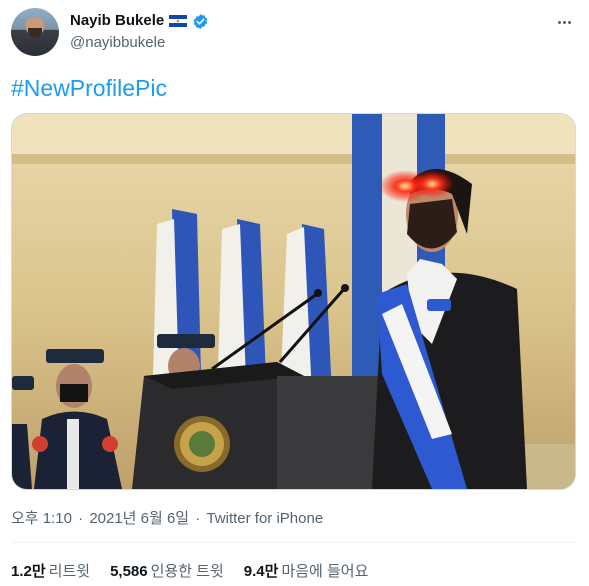 Image resolution: width=589 pixels, height=586 pixels. What do you see at coordinates (325, 571) in the screenshot?
I see `like-count-label: 마음에 들어요` at bounding box center [325, 571].